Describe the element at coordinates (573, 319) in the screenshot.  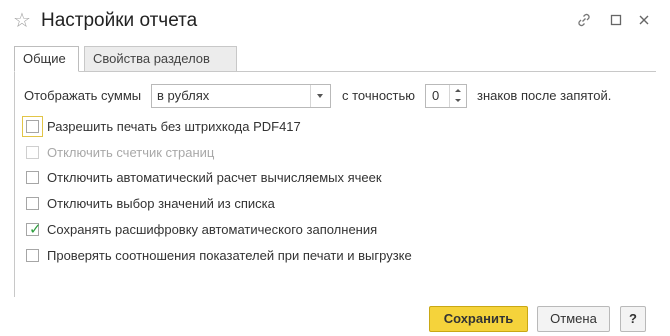
I see `cancel-button: Отмена` at that location.